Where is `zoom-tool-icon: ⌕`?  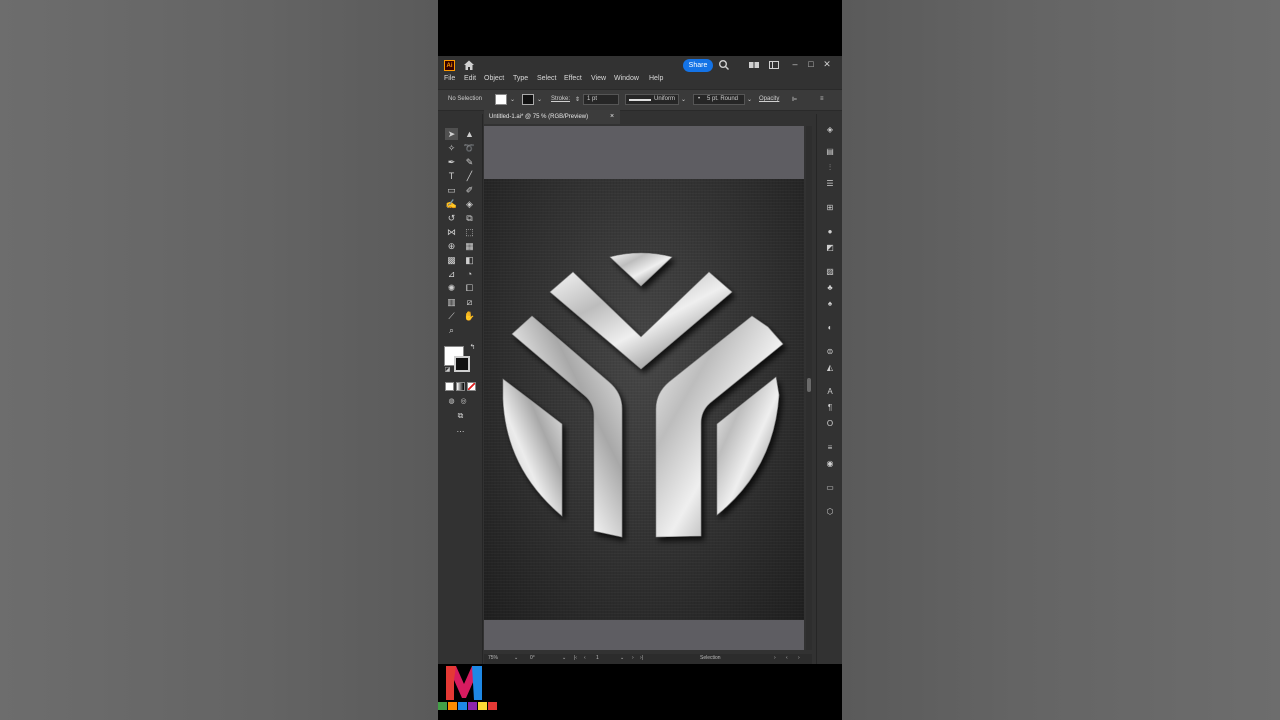
zoom-tool-icon: ⌕ is located at coordinates (451, 330).